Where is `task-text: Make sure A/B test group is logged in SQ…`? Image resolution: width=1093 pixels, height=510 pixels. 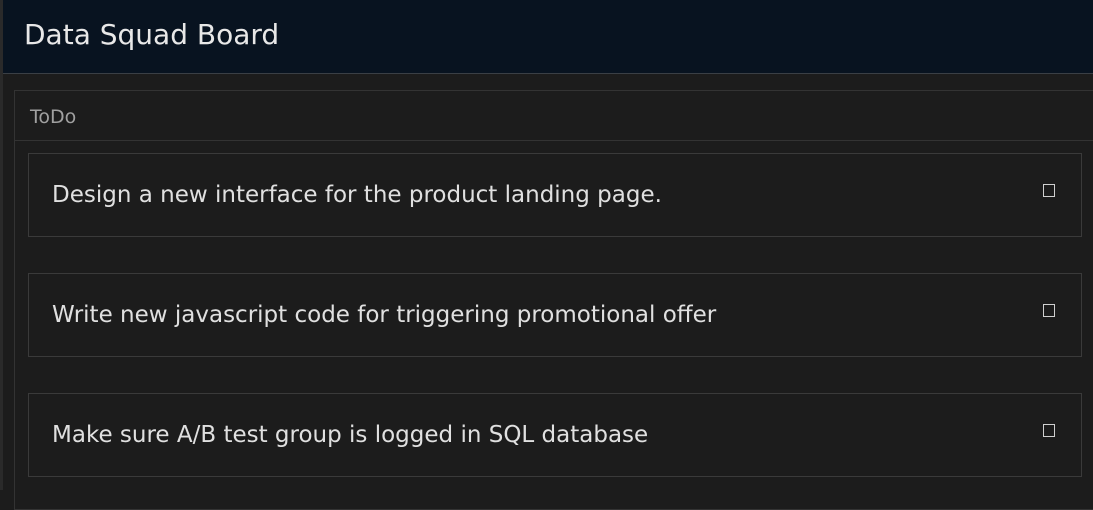
task-text: Make sure A/B test group is logged in SQ… is located at coordinates (350, 435).